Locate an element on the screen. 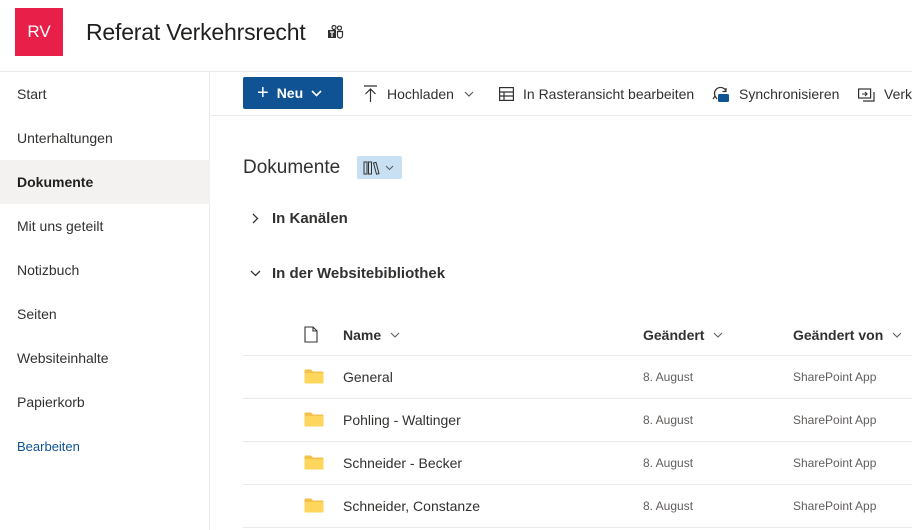 Image resolution: width=912 pixels, height=530 pixels. shortcut-button: Verkn is located at coordinates (885, 94).